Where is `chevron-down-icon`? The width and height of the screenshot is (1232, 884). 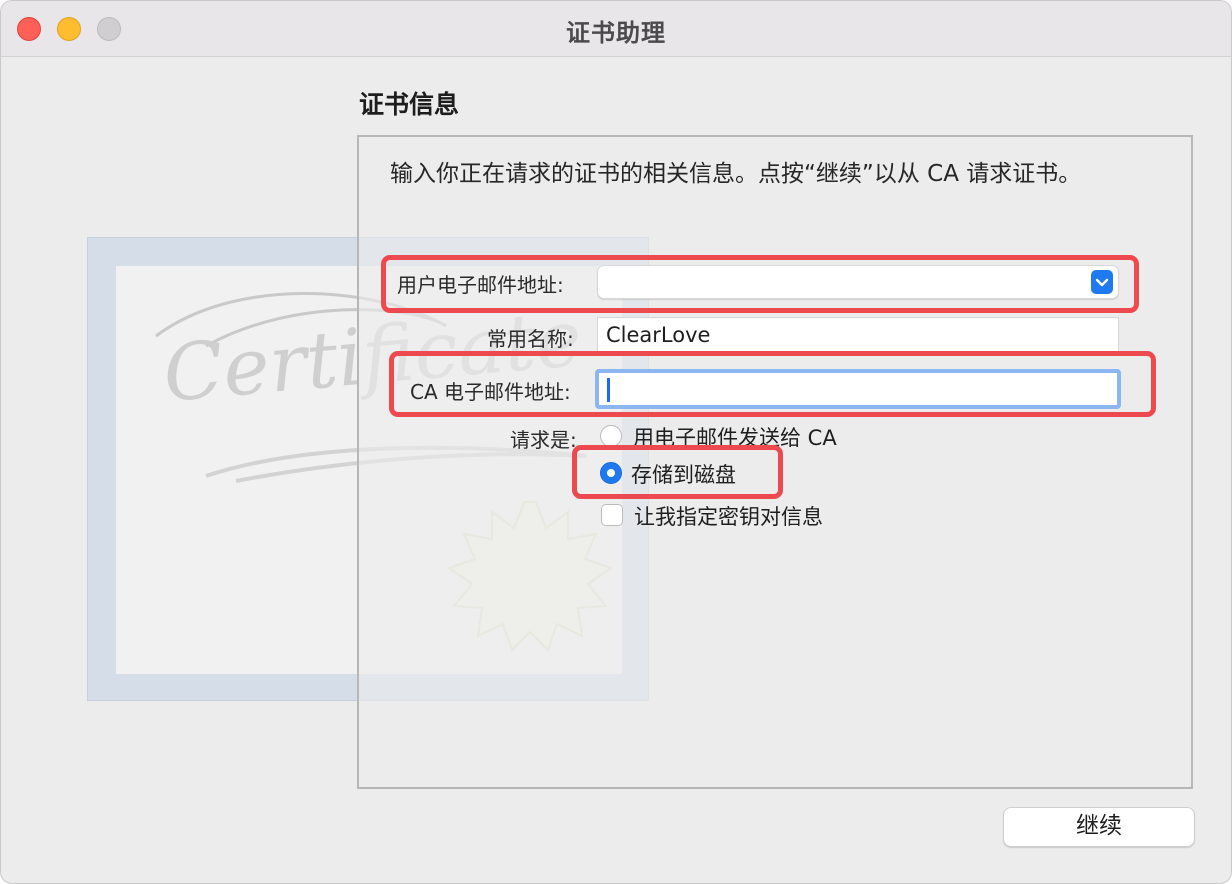
chevron-down-icon is located at coordinates (1102, 282).